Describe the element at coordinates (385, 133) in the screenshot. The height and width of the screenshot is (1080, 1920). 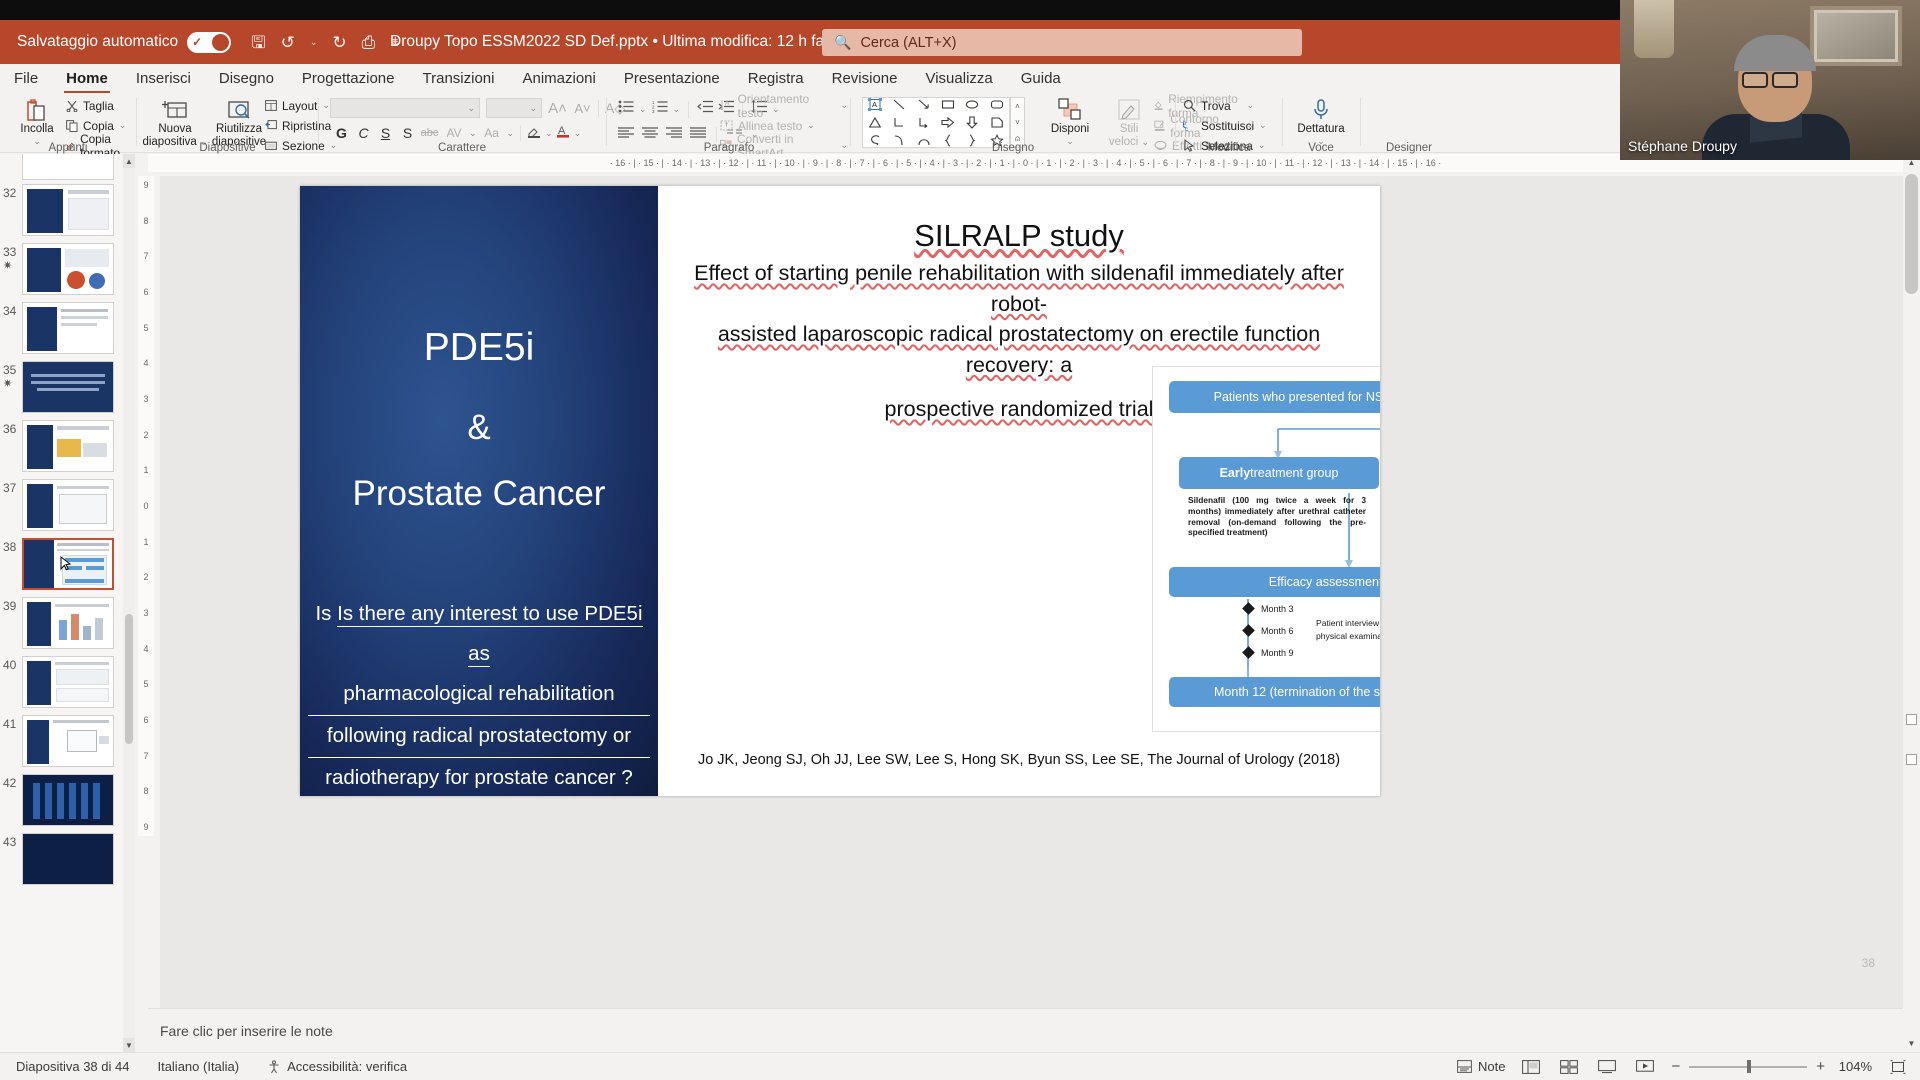
I see `underline-button: S` at that location.